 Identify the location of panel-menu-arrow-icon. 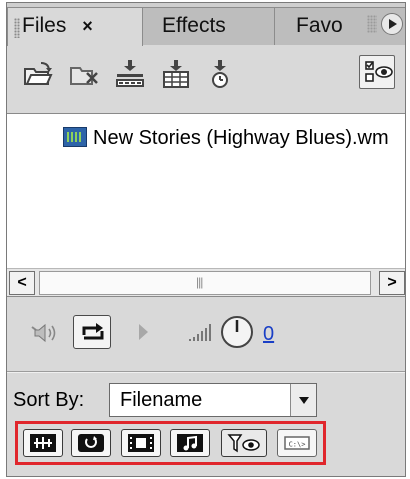
(392, 24).